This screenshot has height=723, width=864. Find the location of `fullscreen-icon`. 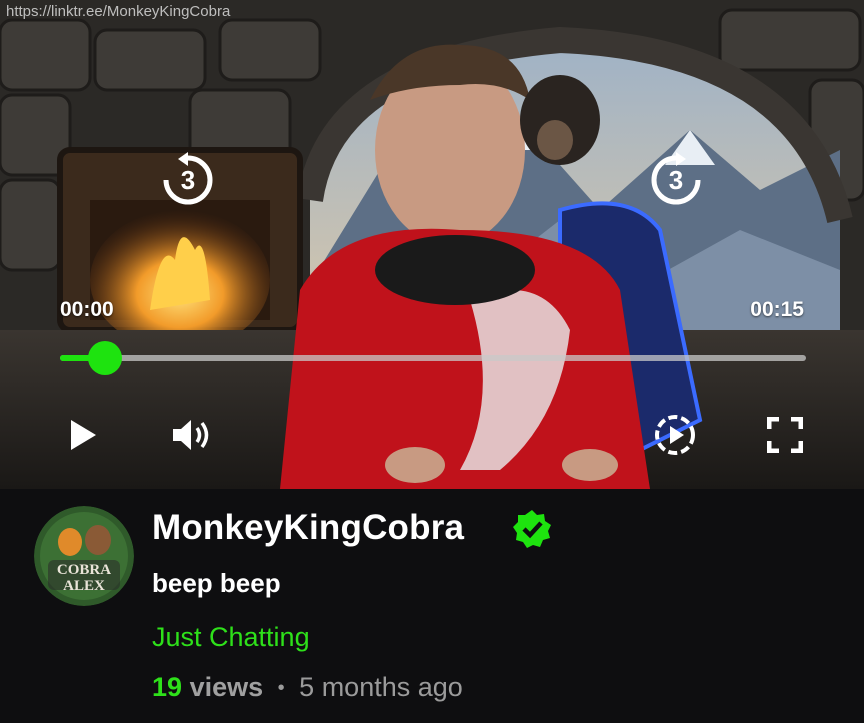

fullscreen-icon is located at coordinates (785, 435).